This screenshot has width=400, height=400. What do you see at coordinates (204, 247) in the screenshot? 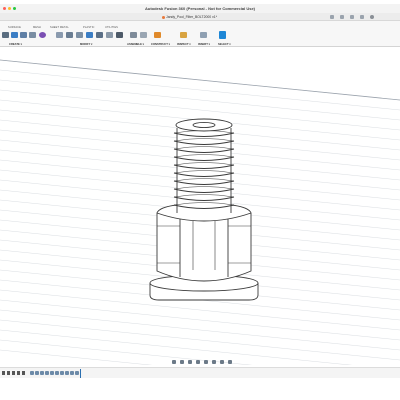
I see `hex-head` at bounding box center [204, 247].